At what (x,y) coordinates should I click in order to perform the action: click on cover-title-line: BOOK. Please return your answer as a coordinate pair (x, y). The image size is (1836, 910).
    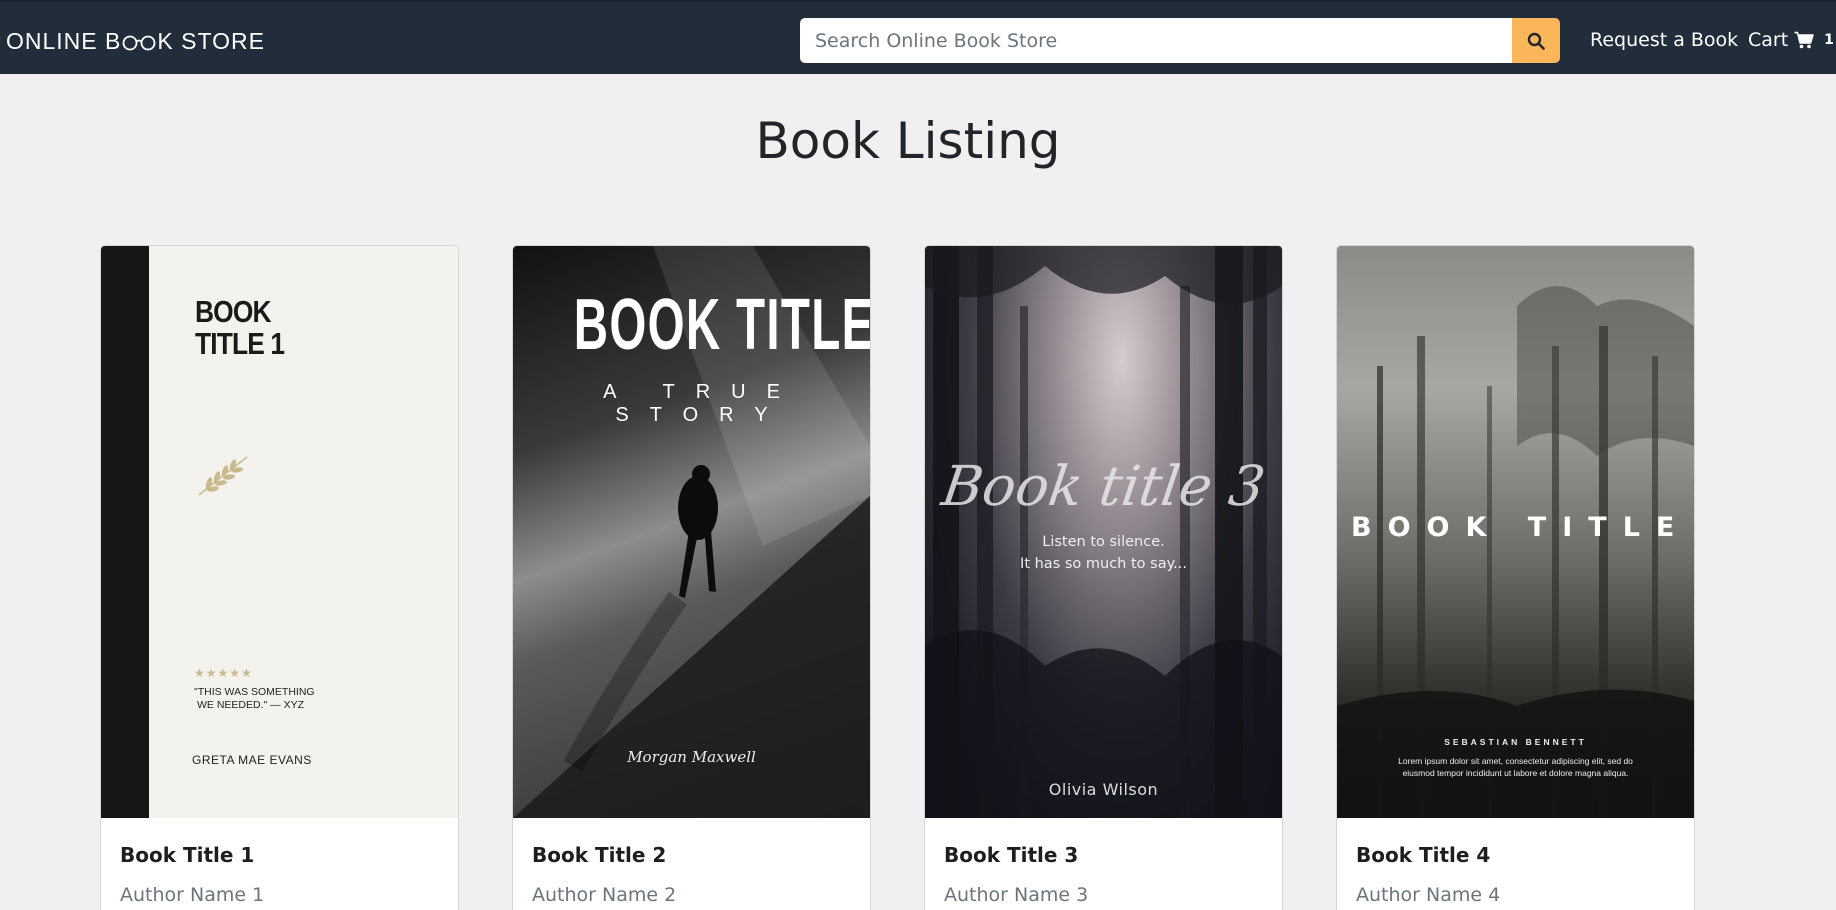
    Looking at the image, I should click on (233, 311).